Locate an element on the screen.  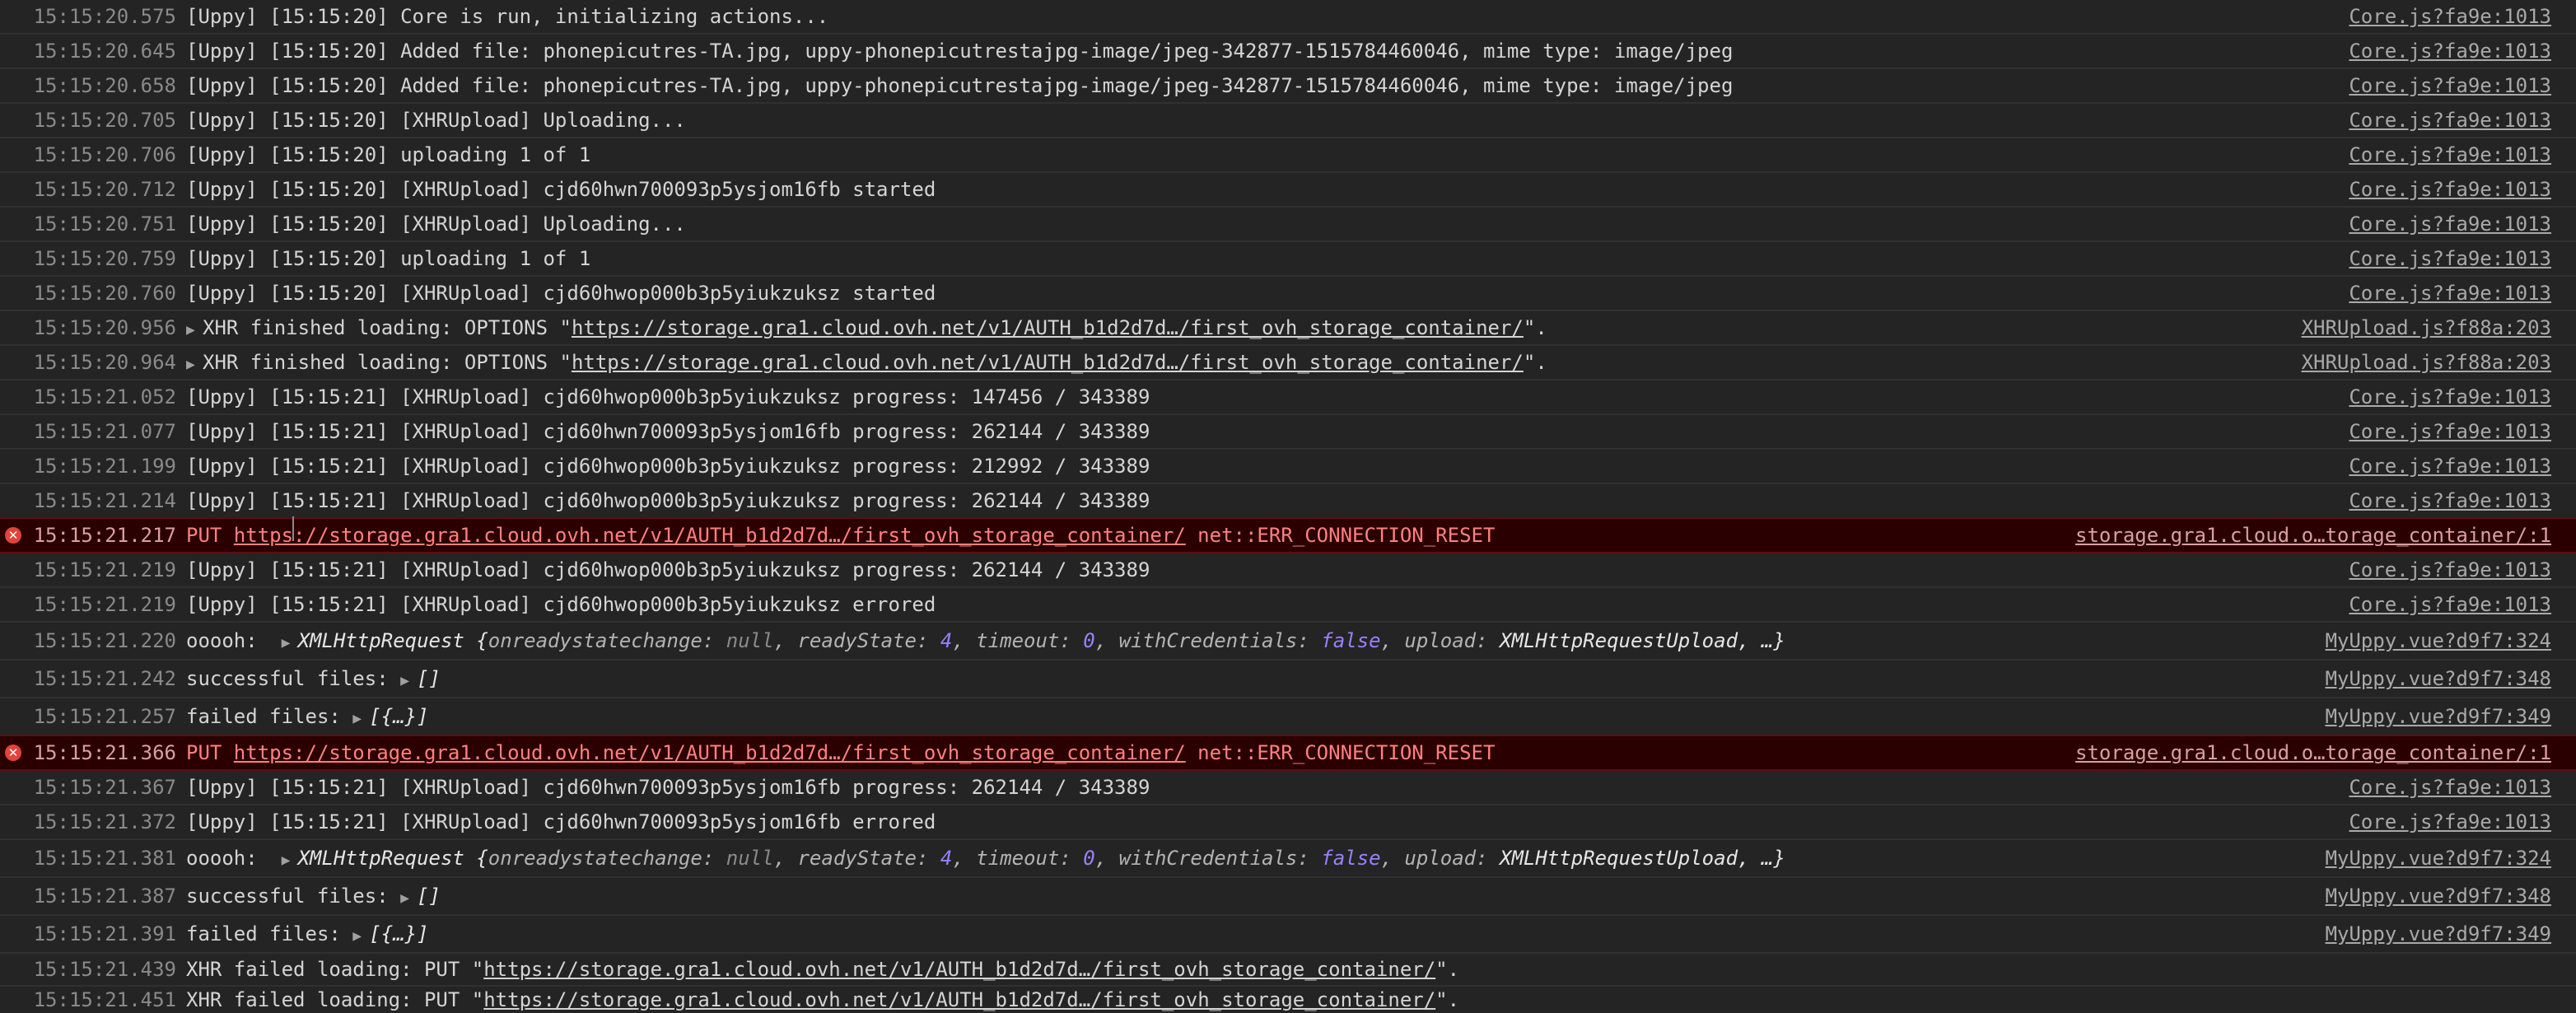
xhr-options-prefix: XHR finished loading: OPTIONS " is located at coordinates (387, 327).